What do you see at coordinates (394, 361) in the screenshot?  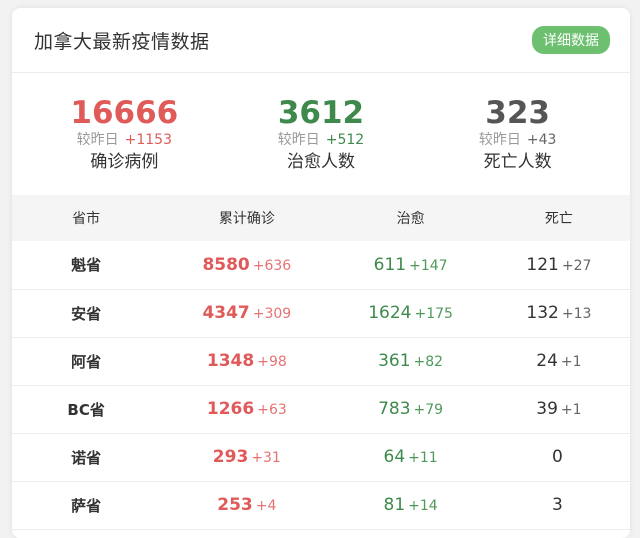 I see `recovered-count: 361` at bounding box center [394, 361].